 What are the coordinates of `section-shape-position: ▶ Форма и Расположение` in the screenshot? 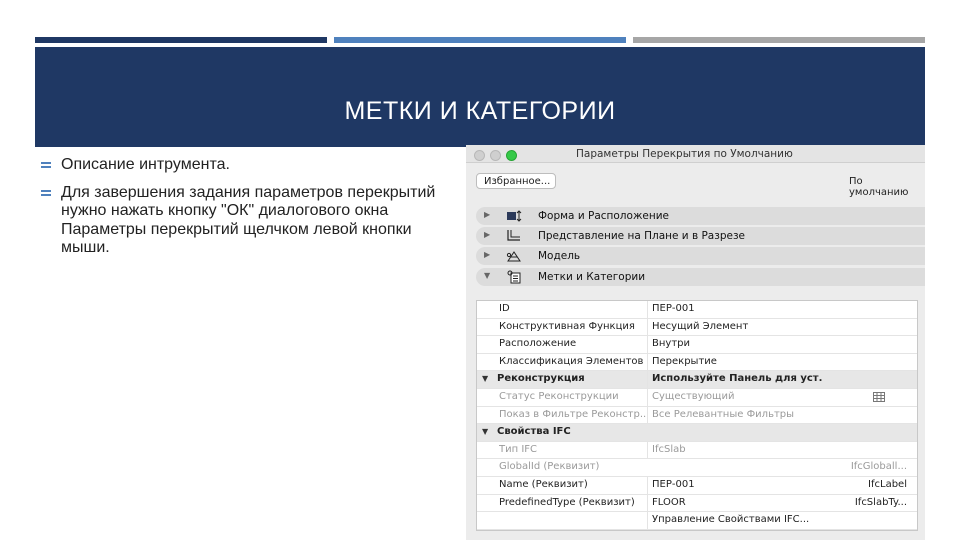 It's located at (700, 216).